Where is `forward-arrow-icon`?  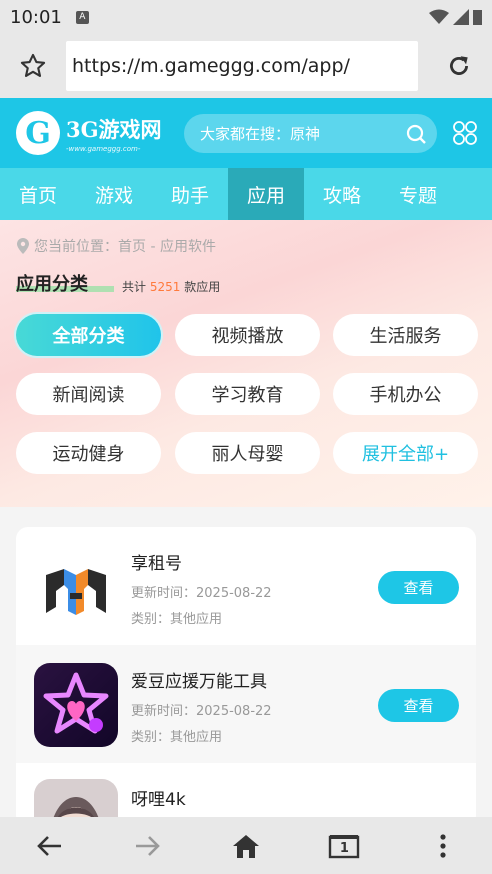
forward-arrow-icon is located at coordinates (148, 845).